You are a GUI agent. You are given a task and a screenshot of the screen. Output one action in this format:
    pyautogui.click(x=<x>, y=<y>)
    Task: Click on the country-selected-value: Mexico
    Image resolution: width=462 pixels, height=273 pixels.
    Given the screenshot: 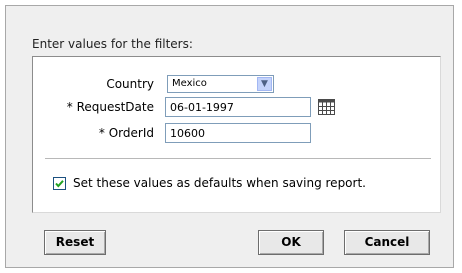 What is the action you would take?
    pyautogui.click(x=189, y=83)
    